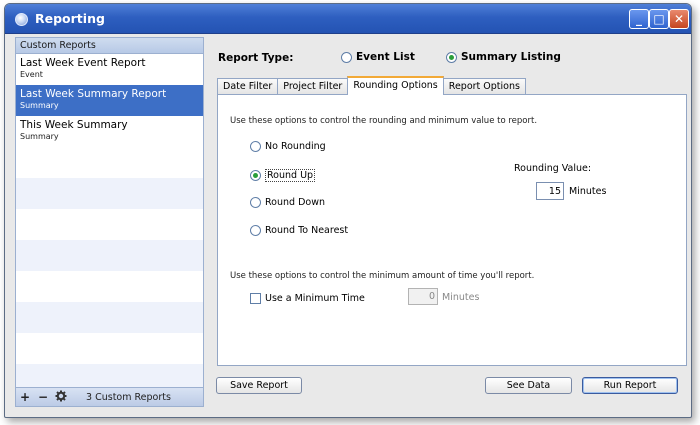 Image resolution: width=700 pixels, height=425 pixels. I want to click on tab-rounding-options: Rounding Options, so click(395, 85).